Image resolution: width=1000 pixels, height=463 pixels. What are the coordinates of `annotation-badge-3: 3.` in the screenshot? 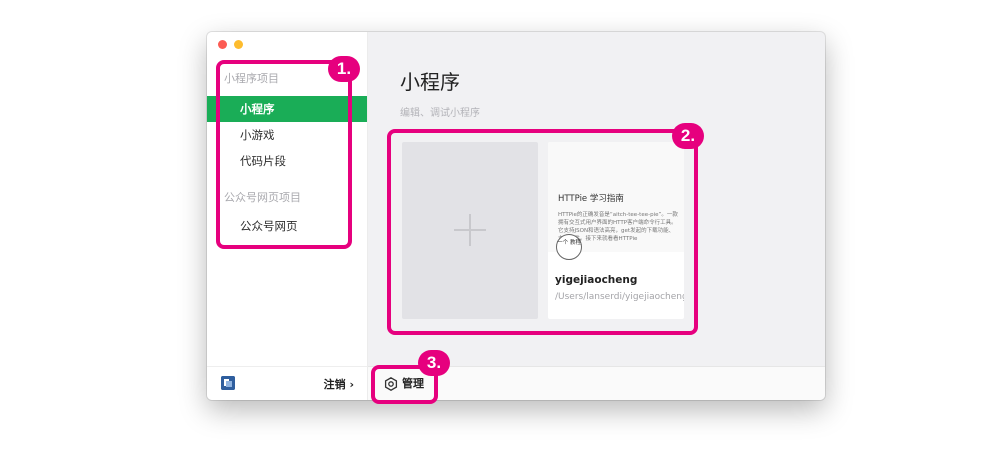 It's located at (434, 363).